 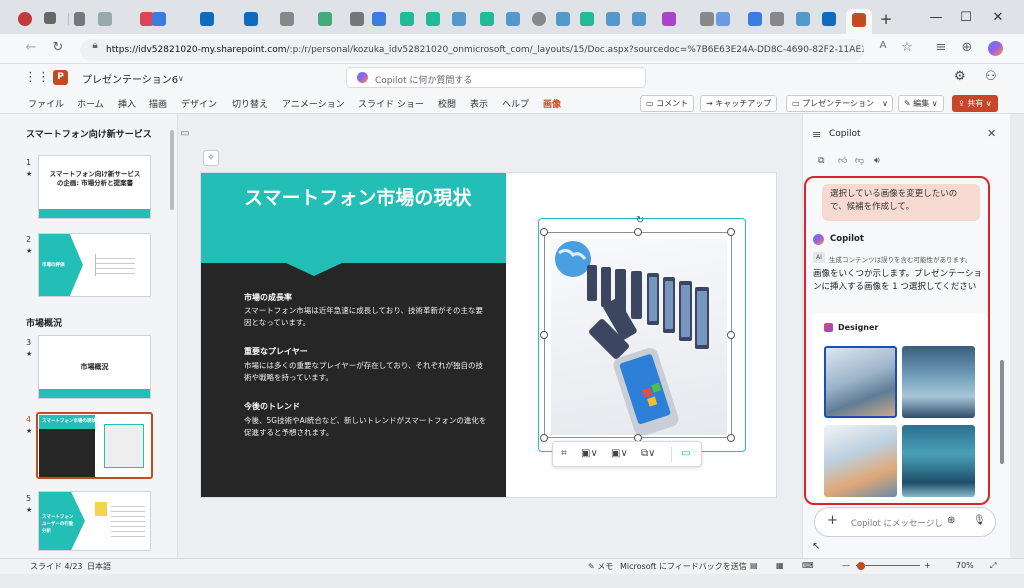 I want to click on tab-view: 表示, so click(x=479, y=103).